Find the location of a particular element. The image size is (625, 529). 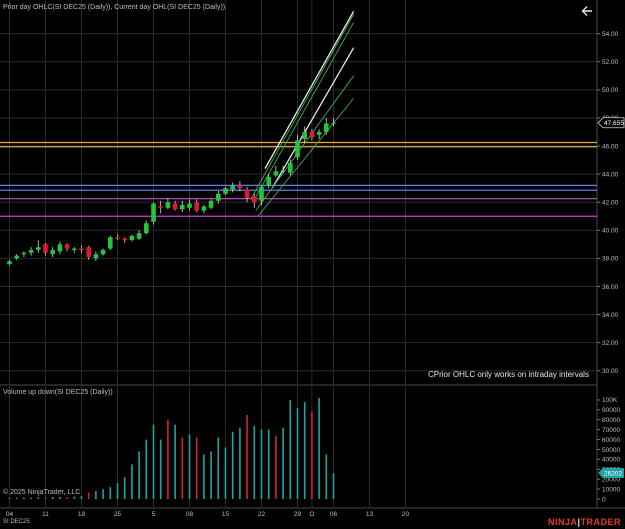

price-tick-label: 50.00 is located at coordinates (610, 90).